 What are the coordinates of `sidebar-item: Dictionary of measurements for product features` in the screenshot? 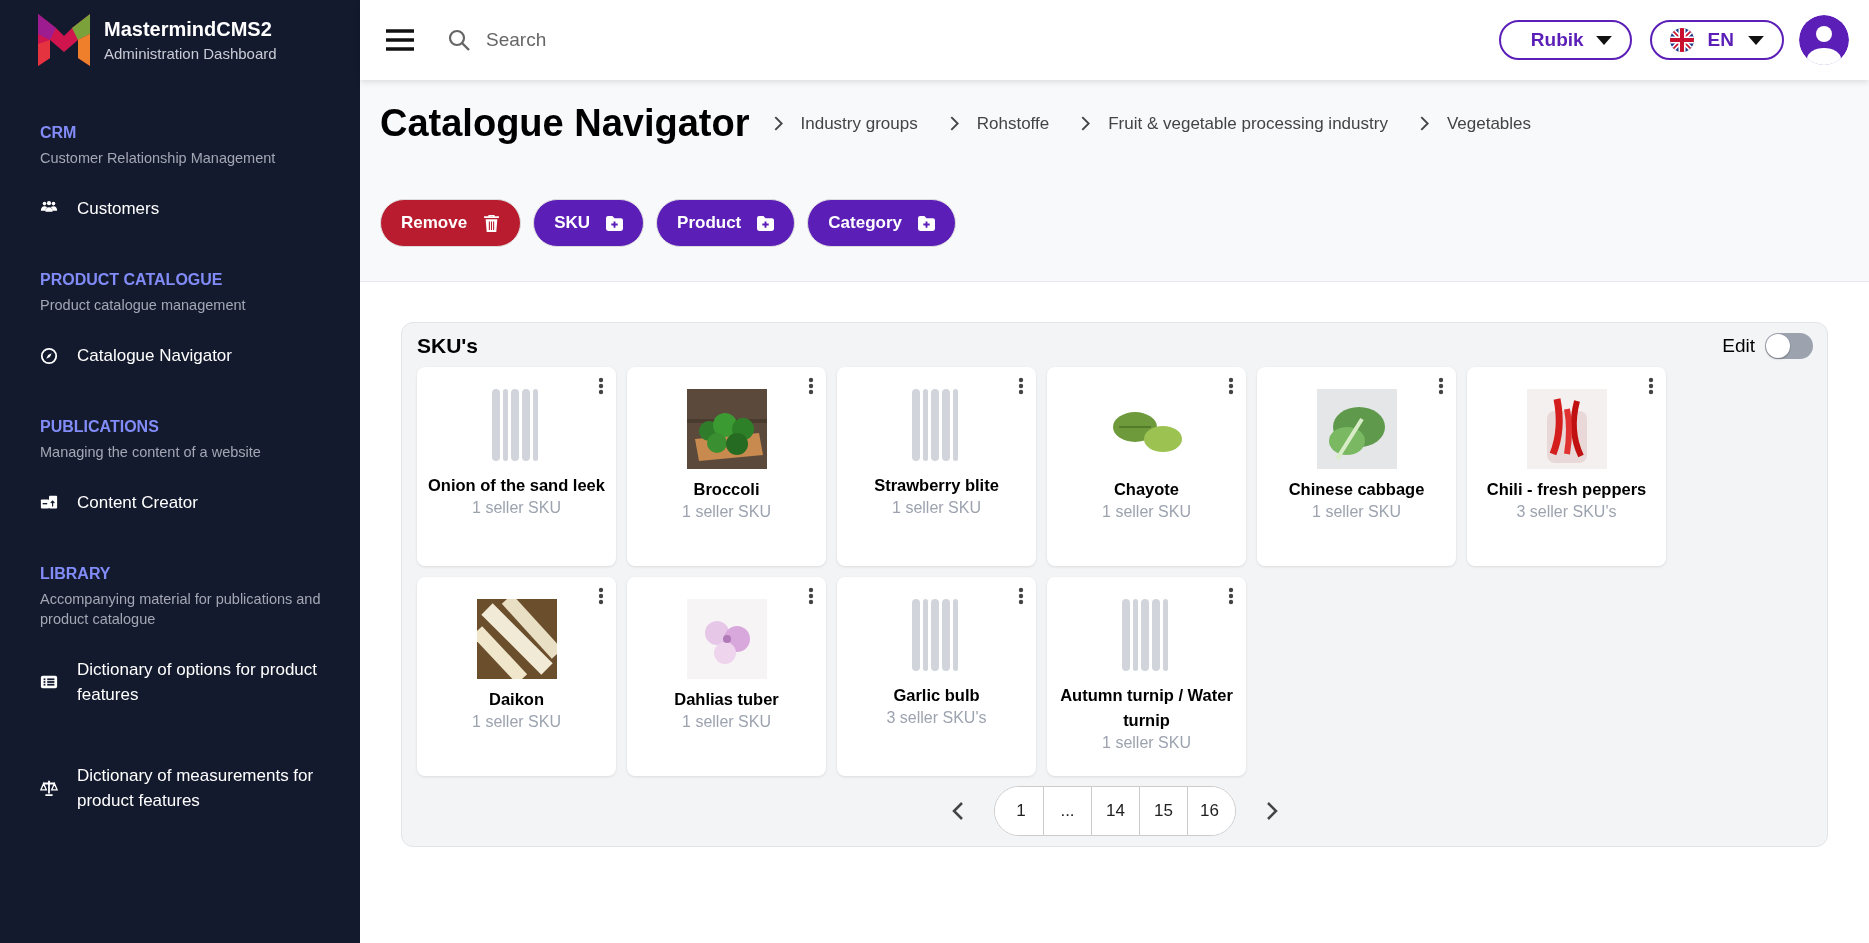 It's located at (203, 788).